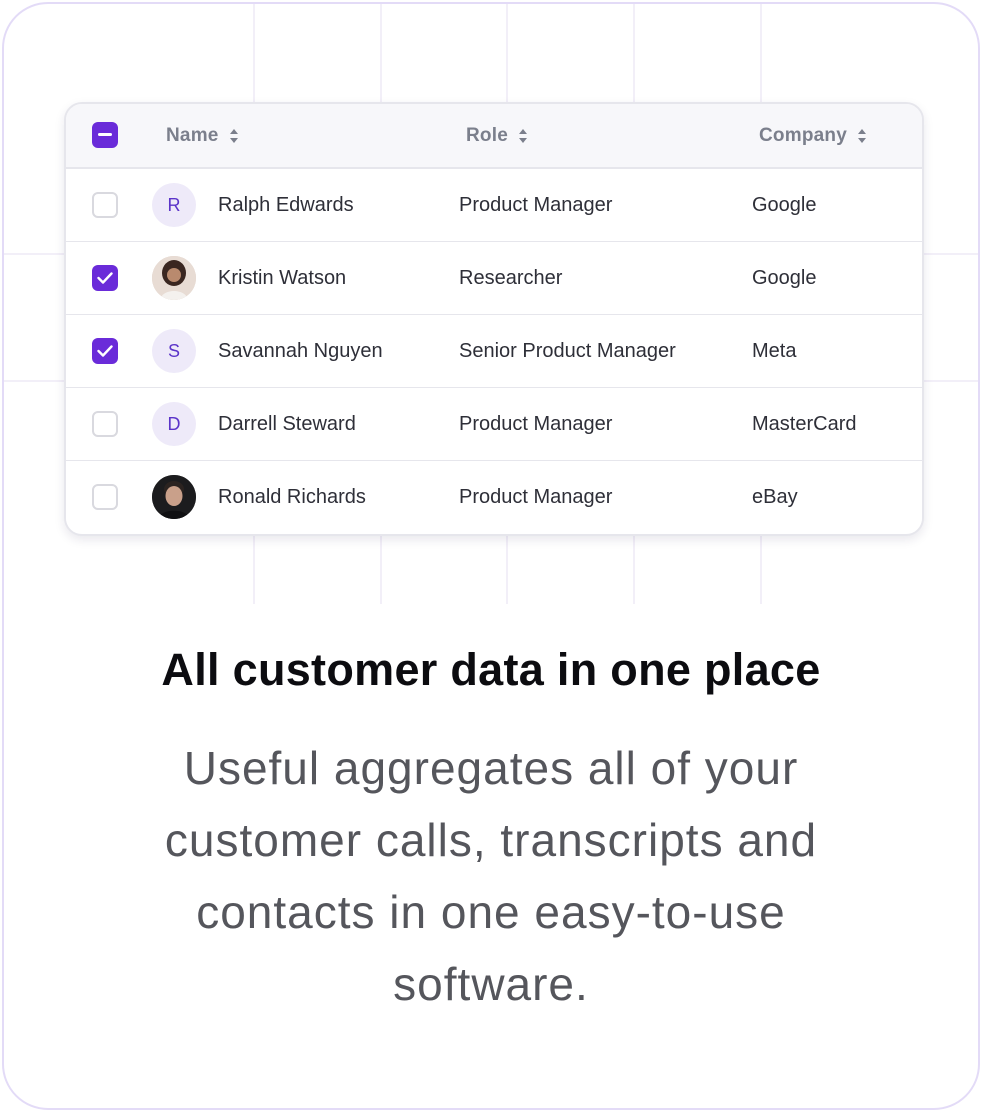 The width and height of the screenshot is (981, 1110). I want to click on avatar-initial: R, so click(174, 204).